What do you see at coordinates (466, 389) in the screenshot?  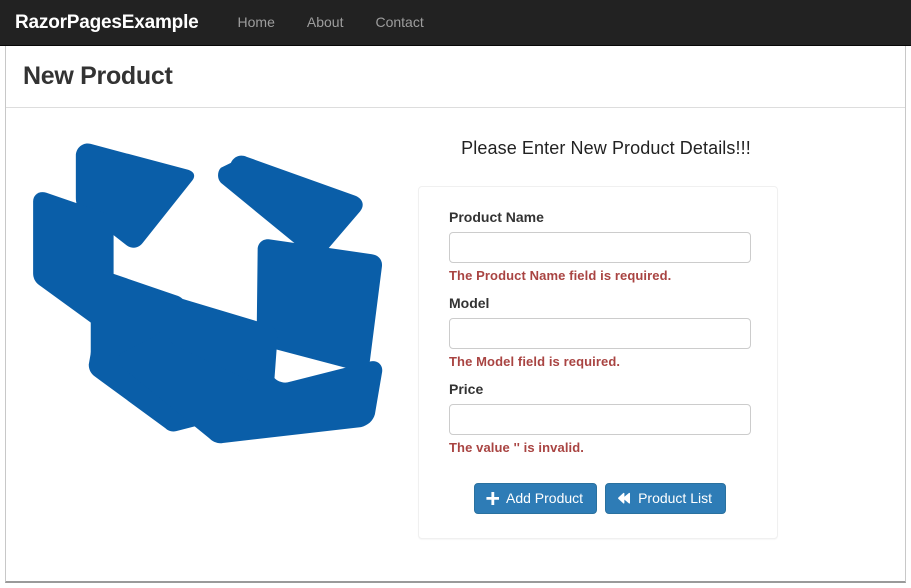 I see `price-label: Price` at bounding box center [466, 389].